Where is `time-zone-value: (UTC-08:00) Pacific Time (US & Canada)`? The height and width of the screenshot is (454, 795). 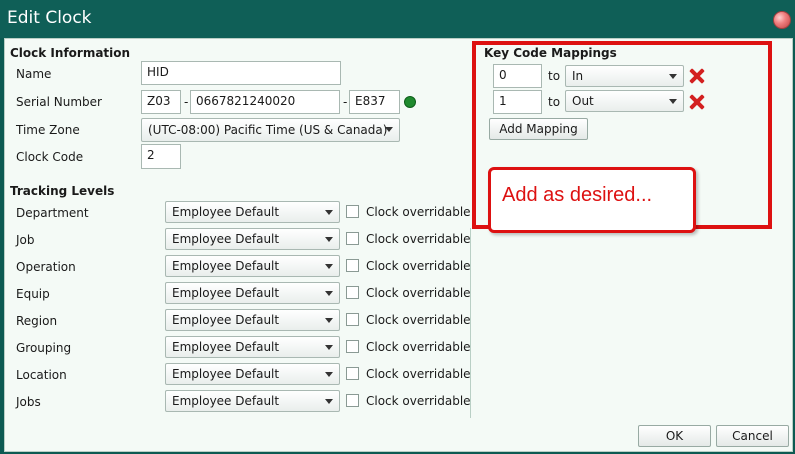
time-zone-value: (UTC-08:00) Pacific Time (US & Canada) is located at coordinates (268, 130).